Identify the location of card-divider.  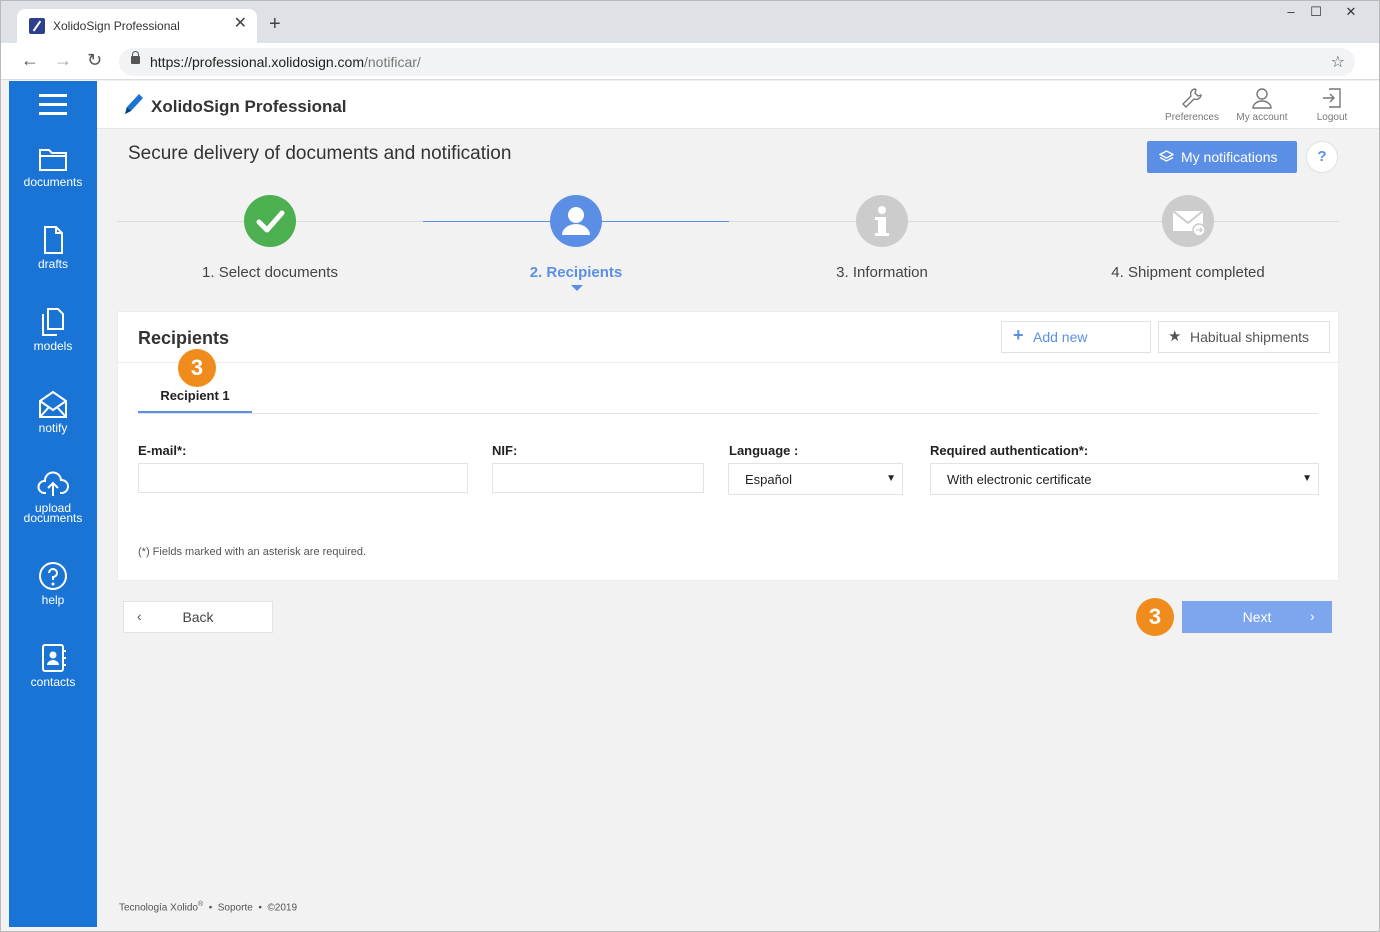
(729, 362).